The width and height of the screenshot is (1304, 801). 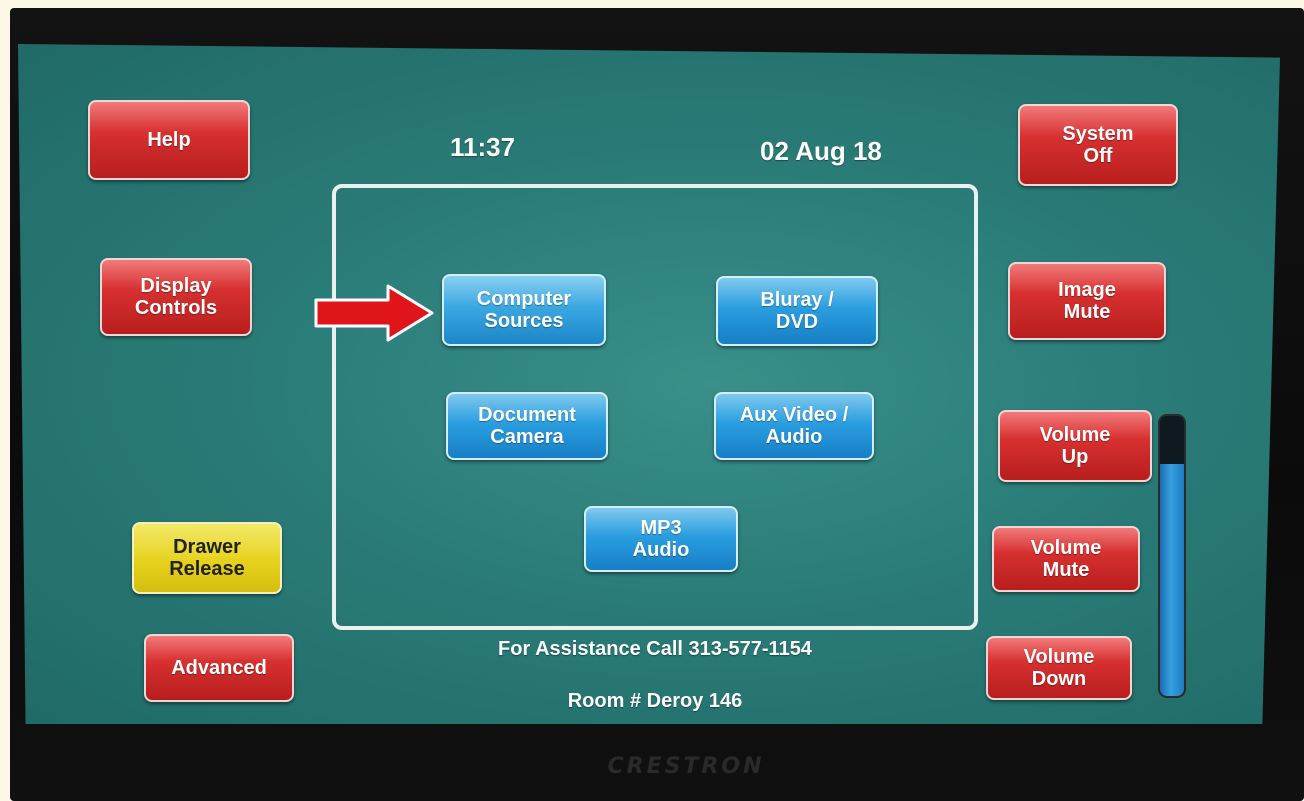 What do you see at coordinates (661, 539) in the screenshot?
I see `mp3-audio-button: MP3 Audio` at bounding box center [661, 539].